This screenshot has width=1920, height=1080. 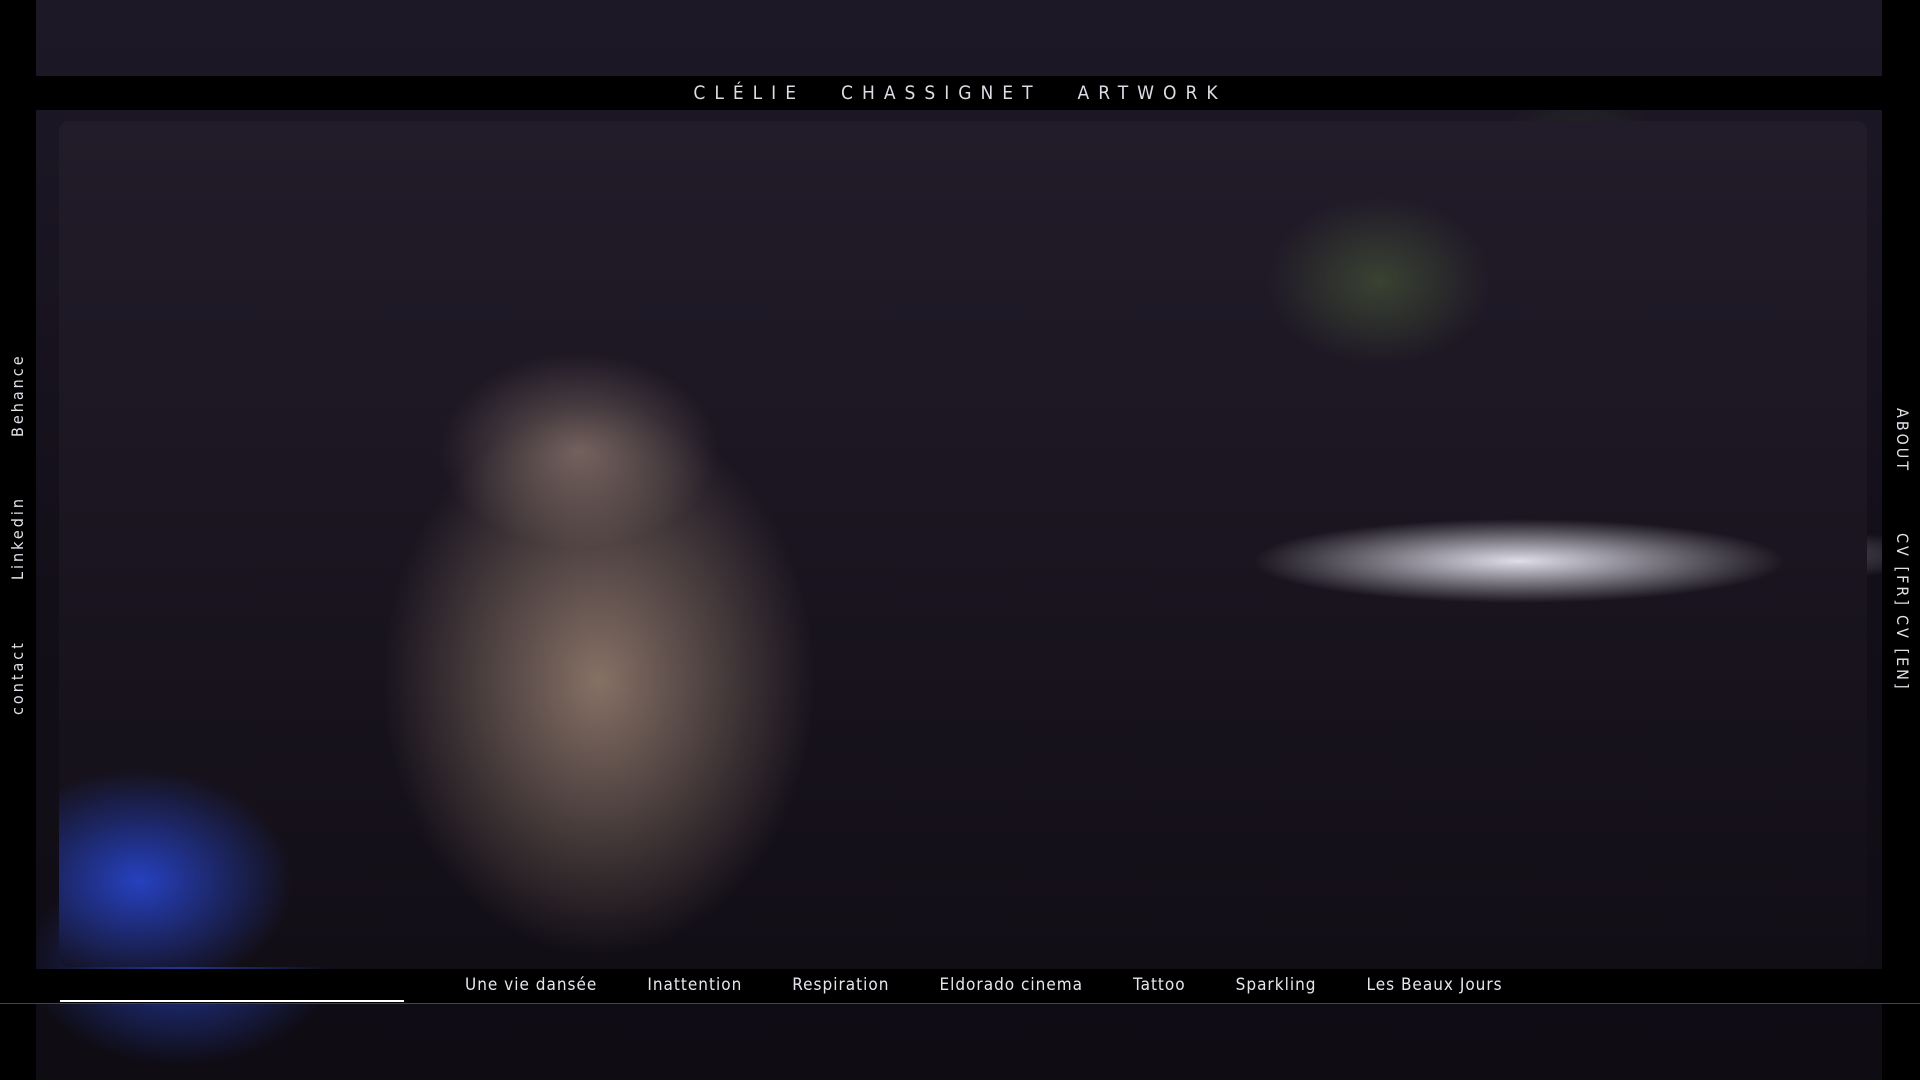 What do you see at coordinates (694, 985) in the screenshot?
I see `project-inattention: Inattention` at bounding box center [694, 985].